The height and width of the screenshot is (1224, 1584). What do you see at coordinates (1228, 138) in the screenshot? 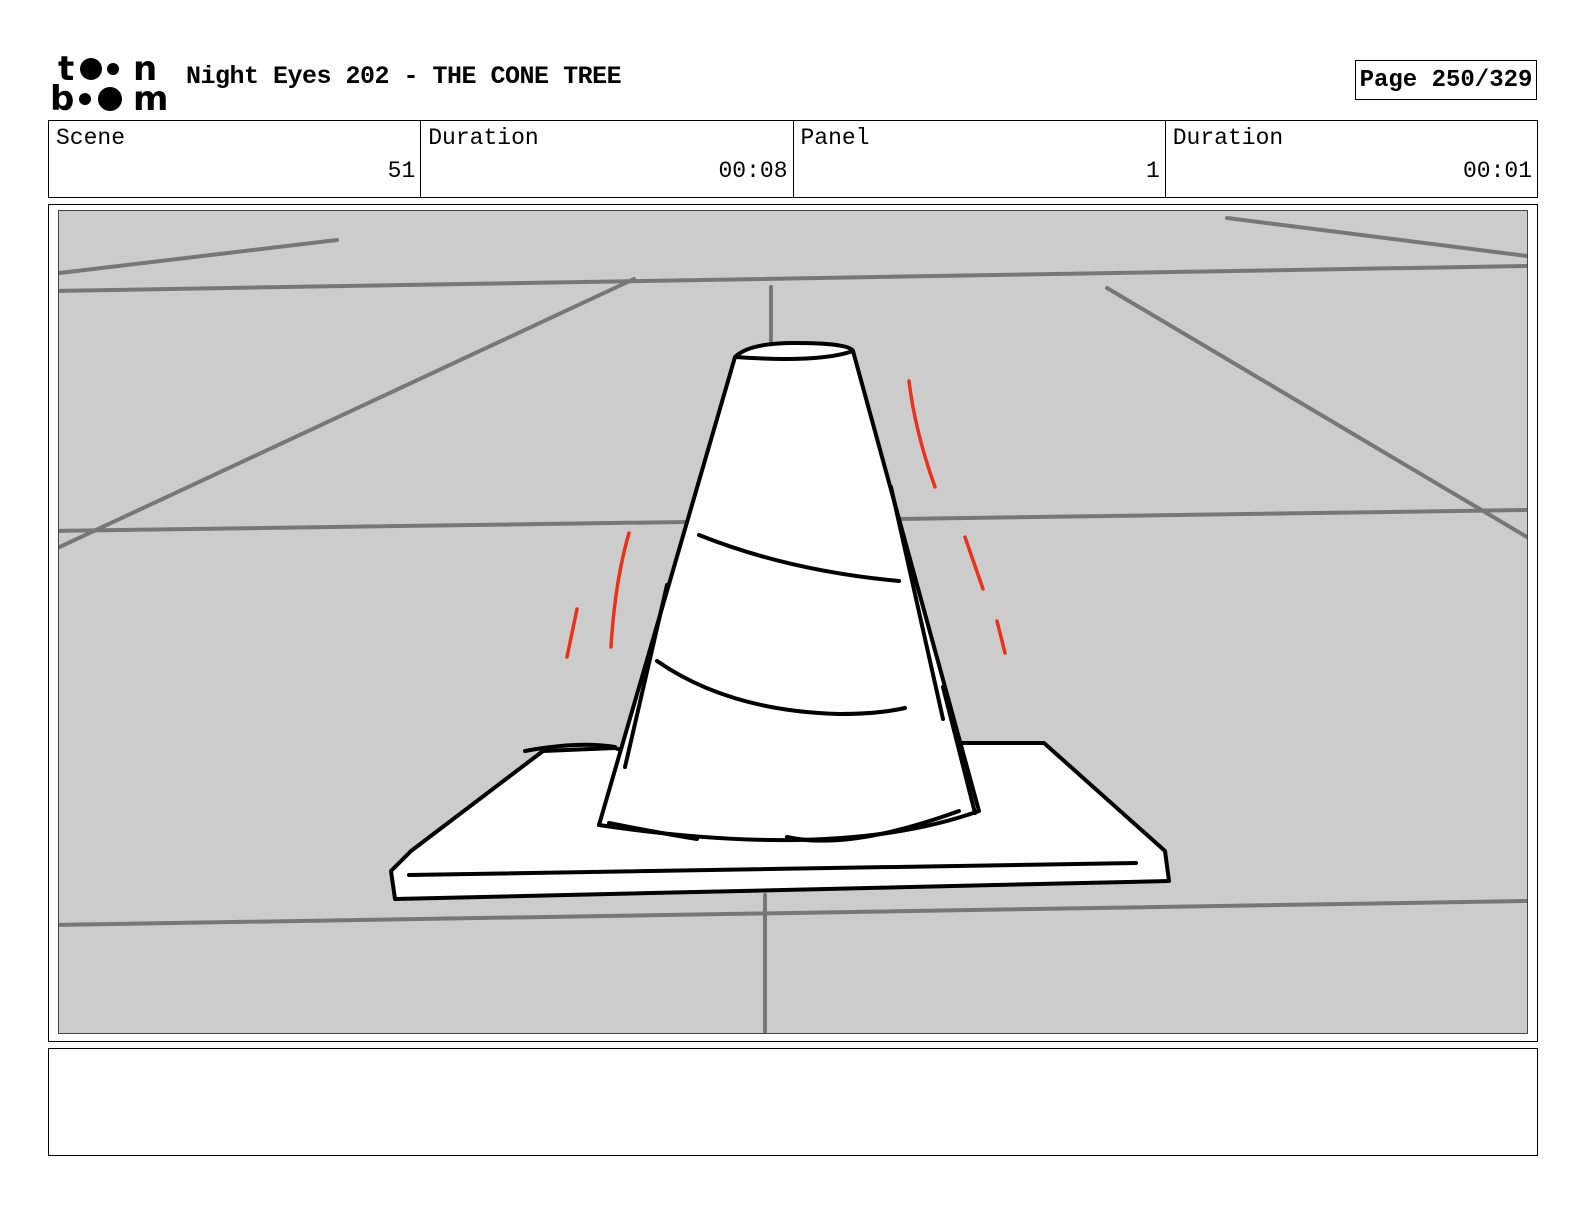
I see `panel-duration-label: Duration` at bounding box center [1228, 138].